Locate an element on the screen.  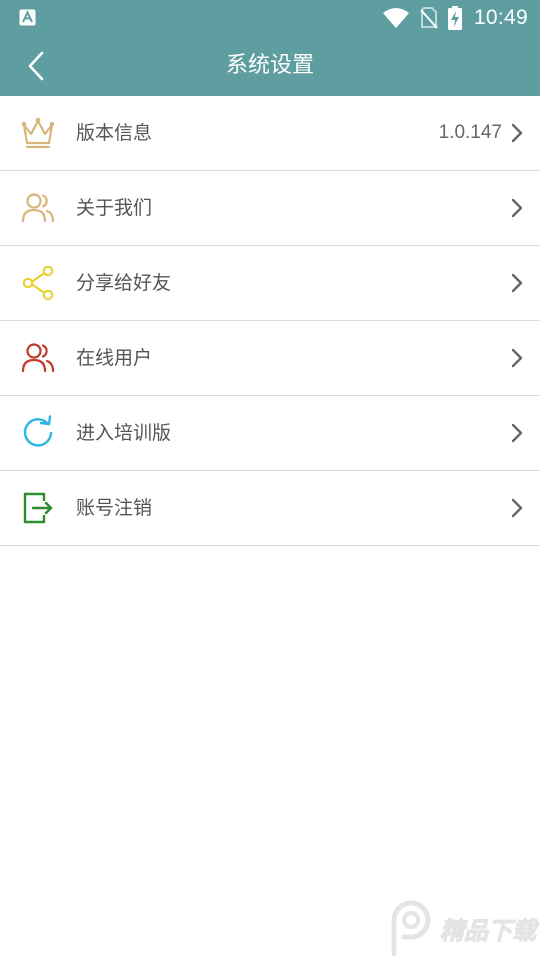
version-value: 1.0.147 is located at coordinates (470, 132).